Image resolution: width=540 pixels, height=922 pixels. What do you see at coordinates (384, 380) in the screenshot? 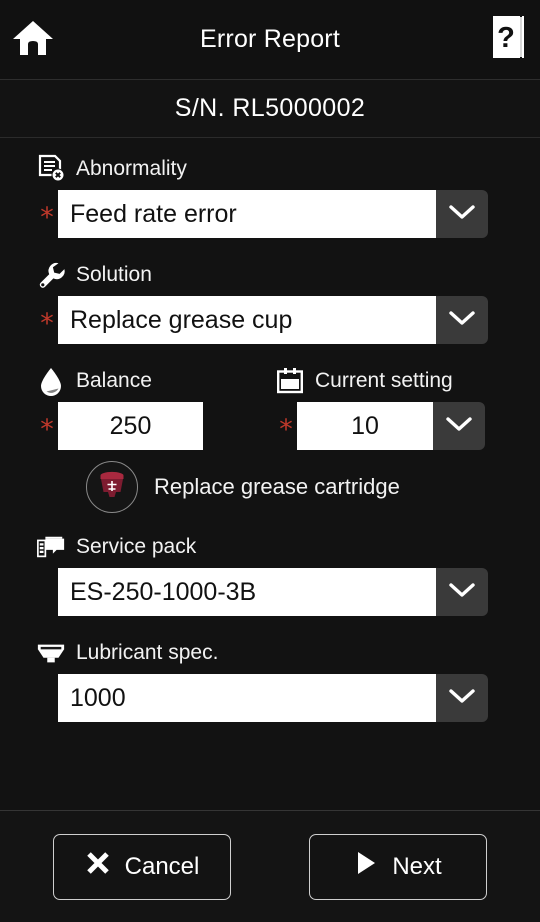
I see `current-setting-label: Current setting` at bounding box center [384, 380].